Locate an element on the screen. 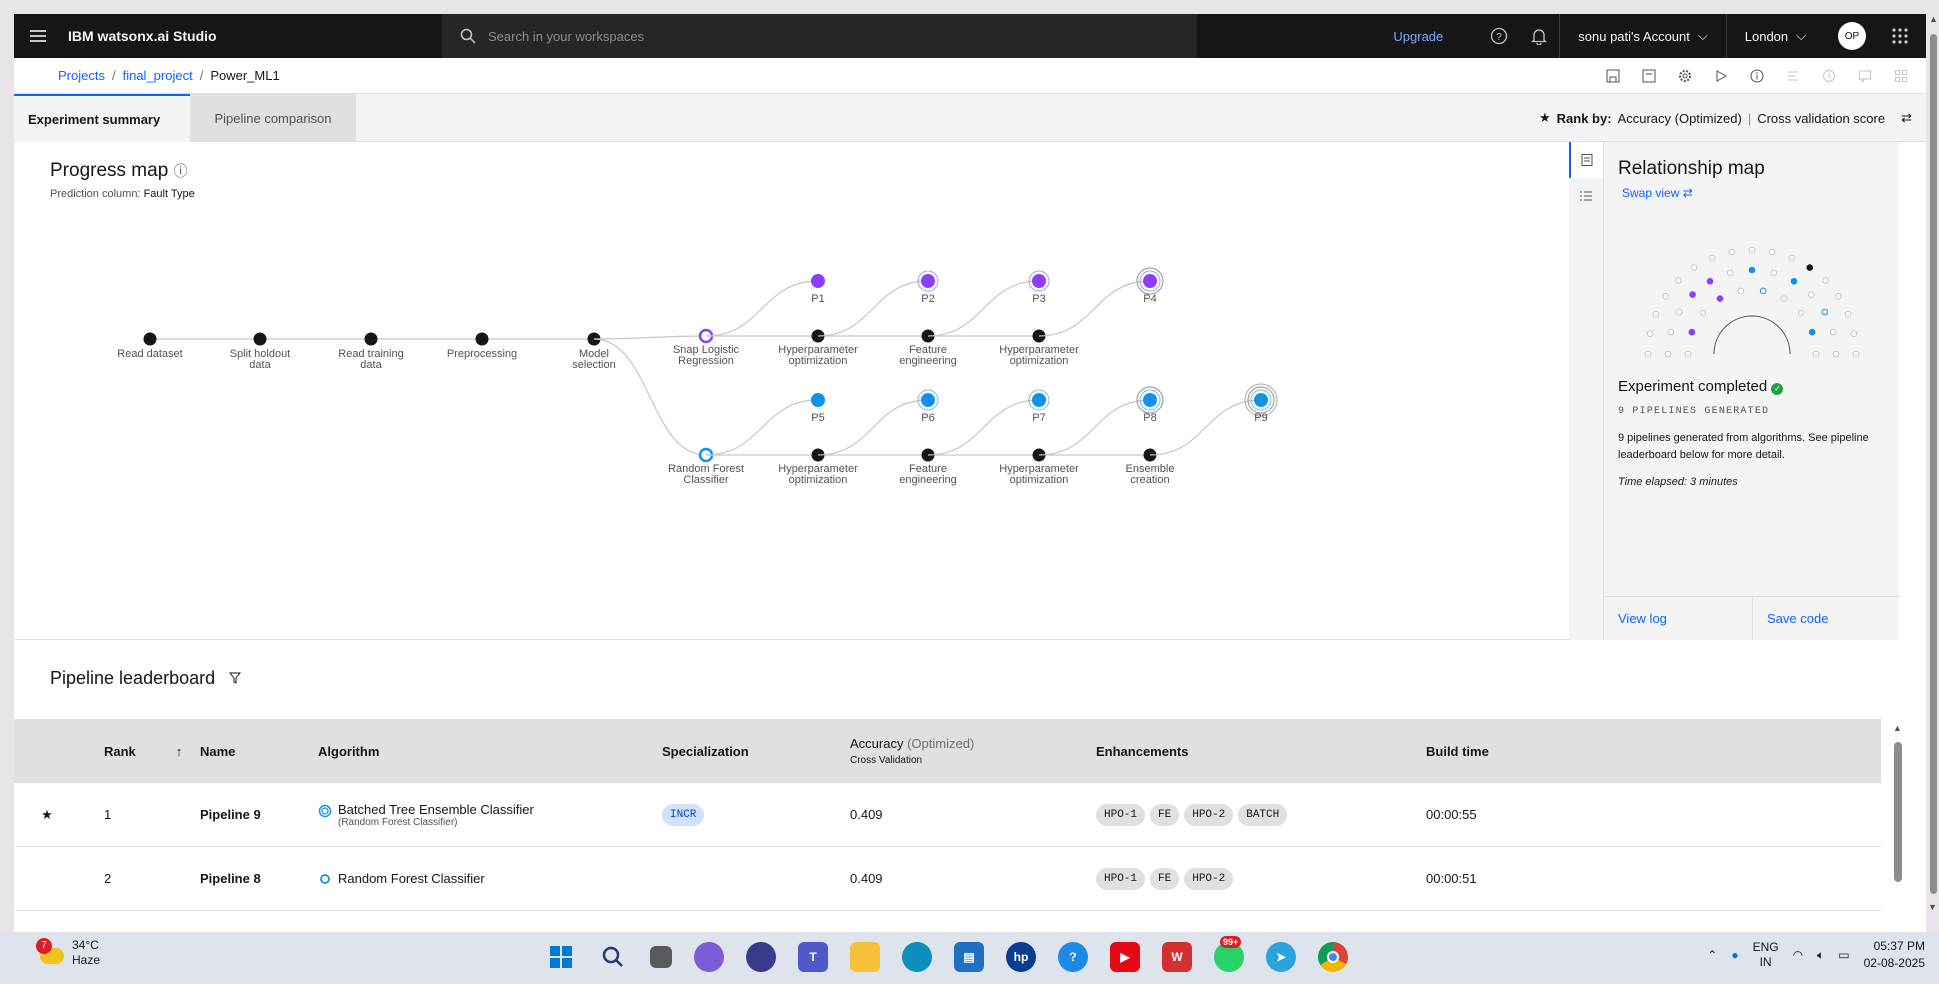 This screenshot has height=984, width=1939. region-switcher: London ⌵ is located at coordinates (1774, 36).